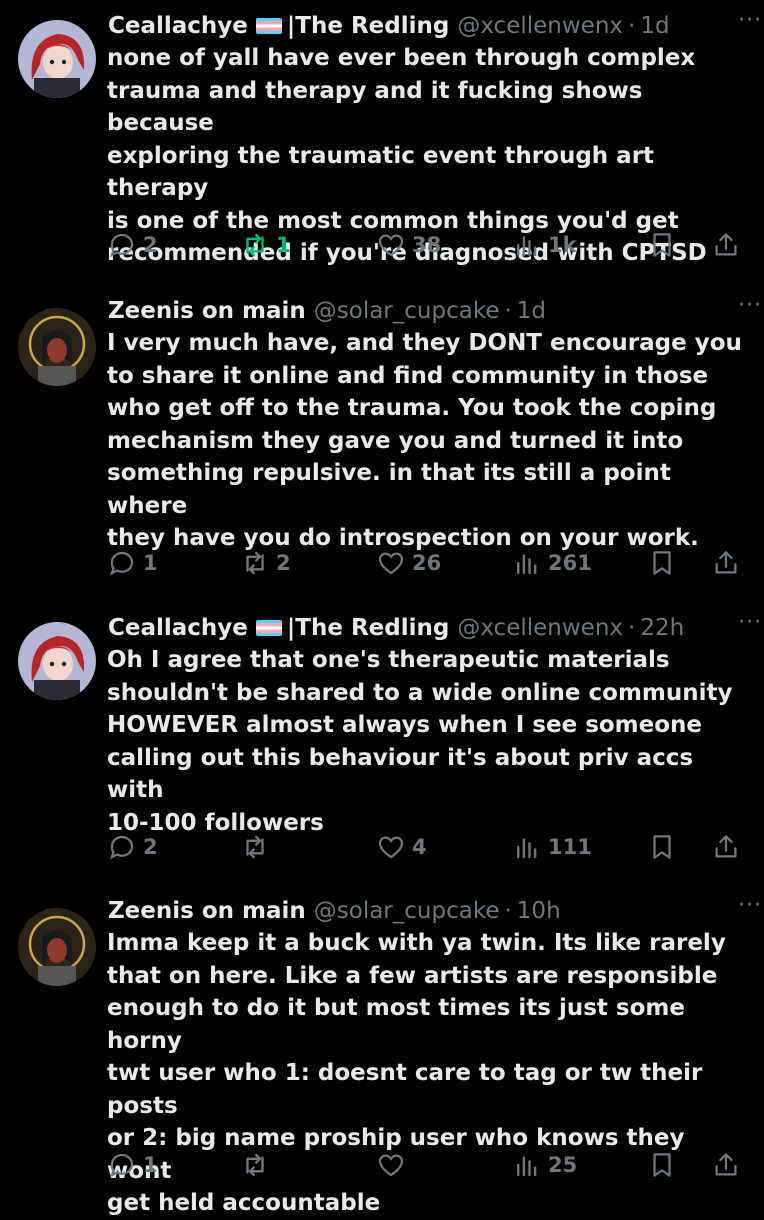  What do you see at coordinates (570, 563) in the screenshot?
I see `view-count: 261` at bounding box center [570, 563].